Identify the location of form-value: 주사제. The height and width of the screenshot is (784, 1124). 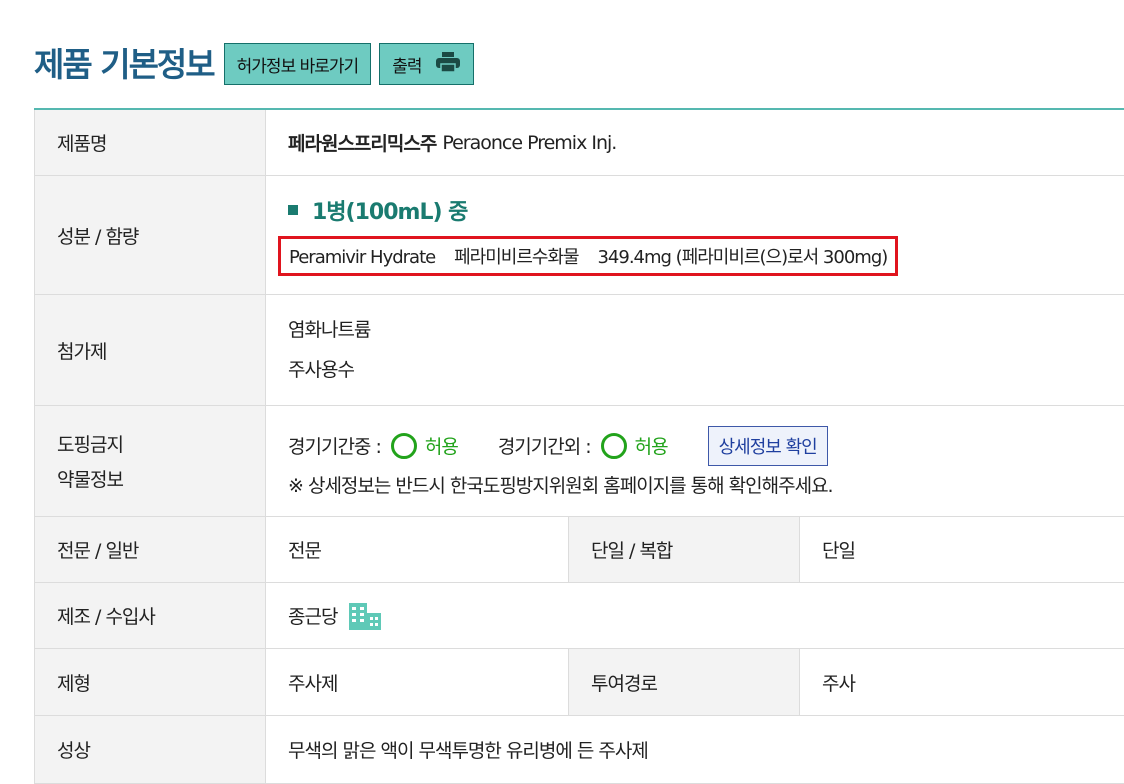
(313, 683).